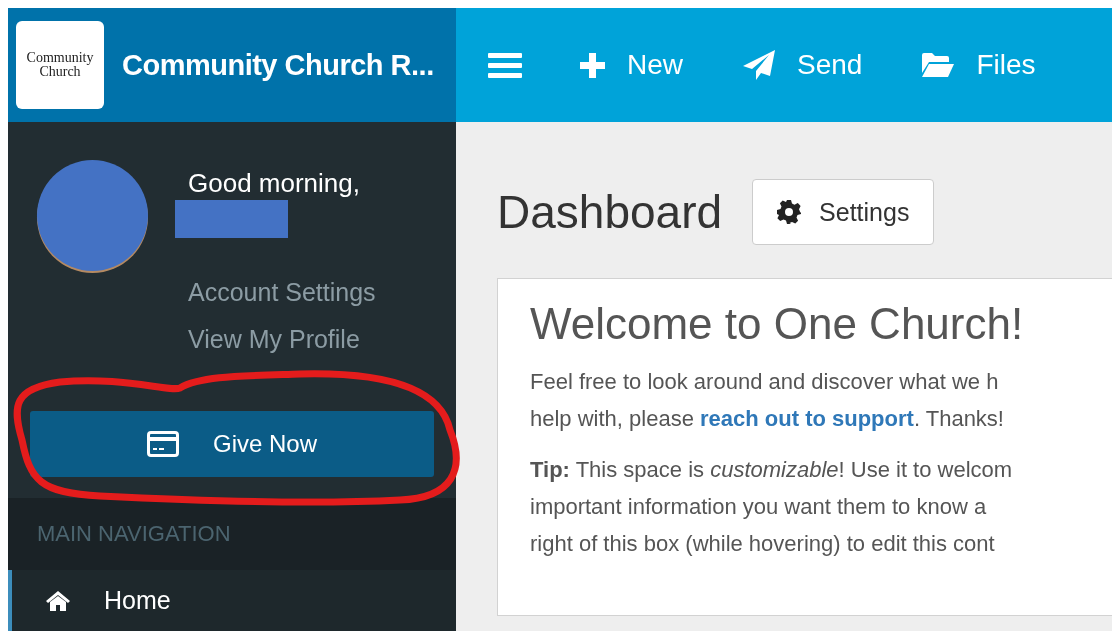 The width and height of the screenshot is (1112, 631). Describe the element at coordinates (592, 65) in the screenshot. I see `plus-icon` at that location.